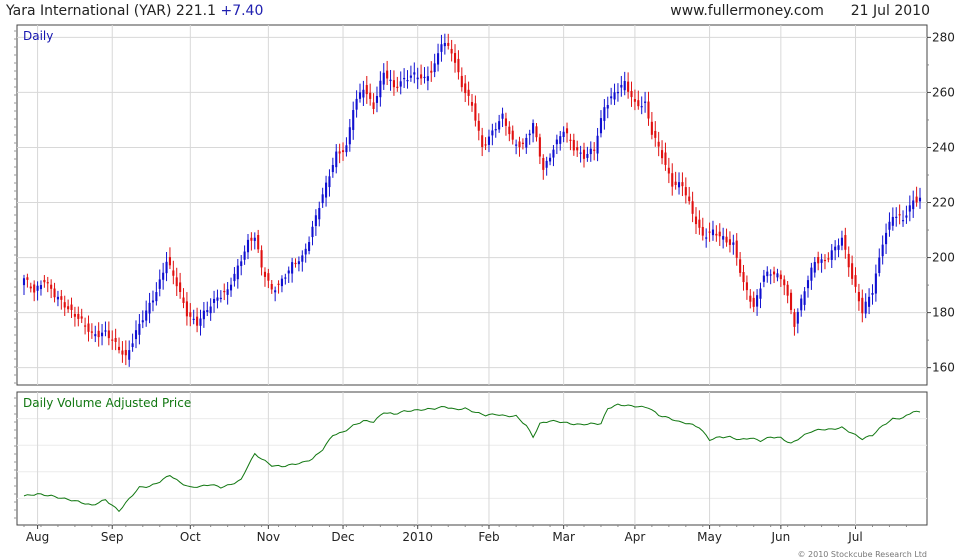  Describe the element at coordinates (112, 537) in the screenshot. I see `month-label: Sep` at that location.